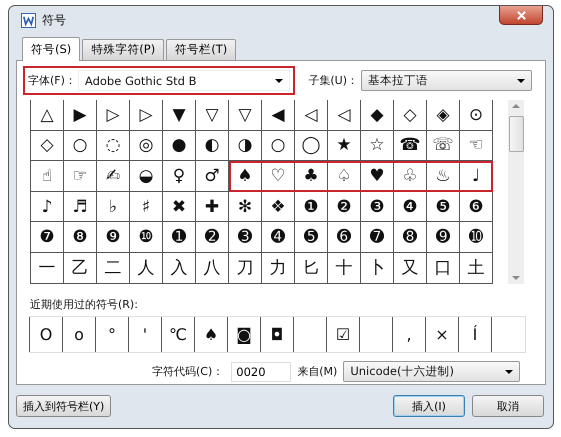 The height and width of the screenshot is (437, 561). What do you see at coordinates (244, 334) in the screenshot?
I see `recent-symbol-cell: ◙` at bounding box center [244, 334].